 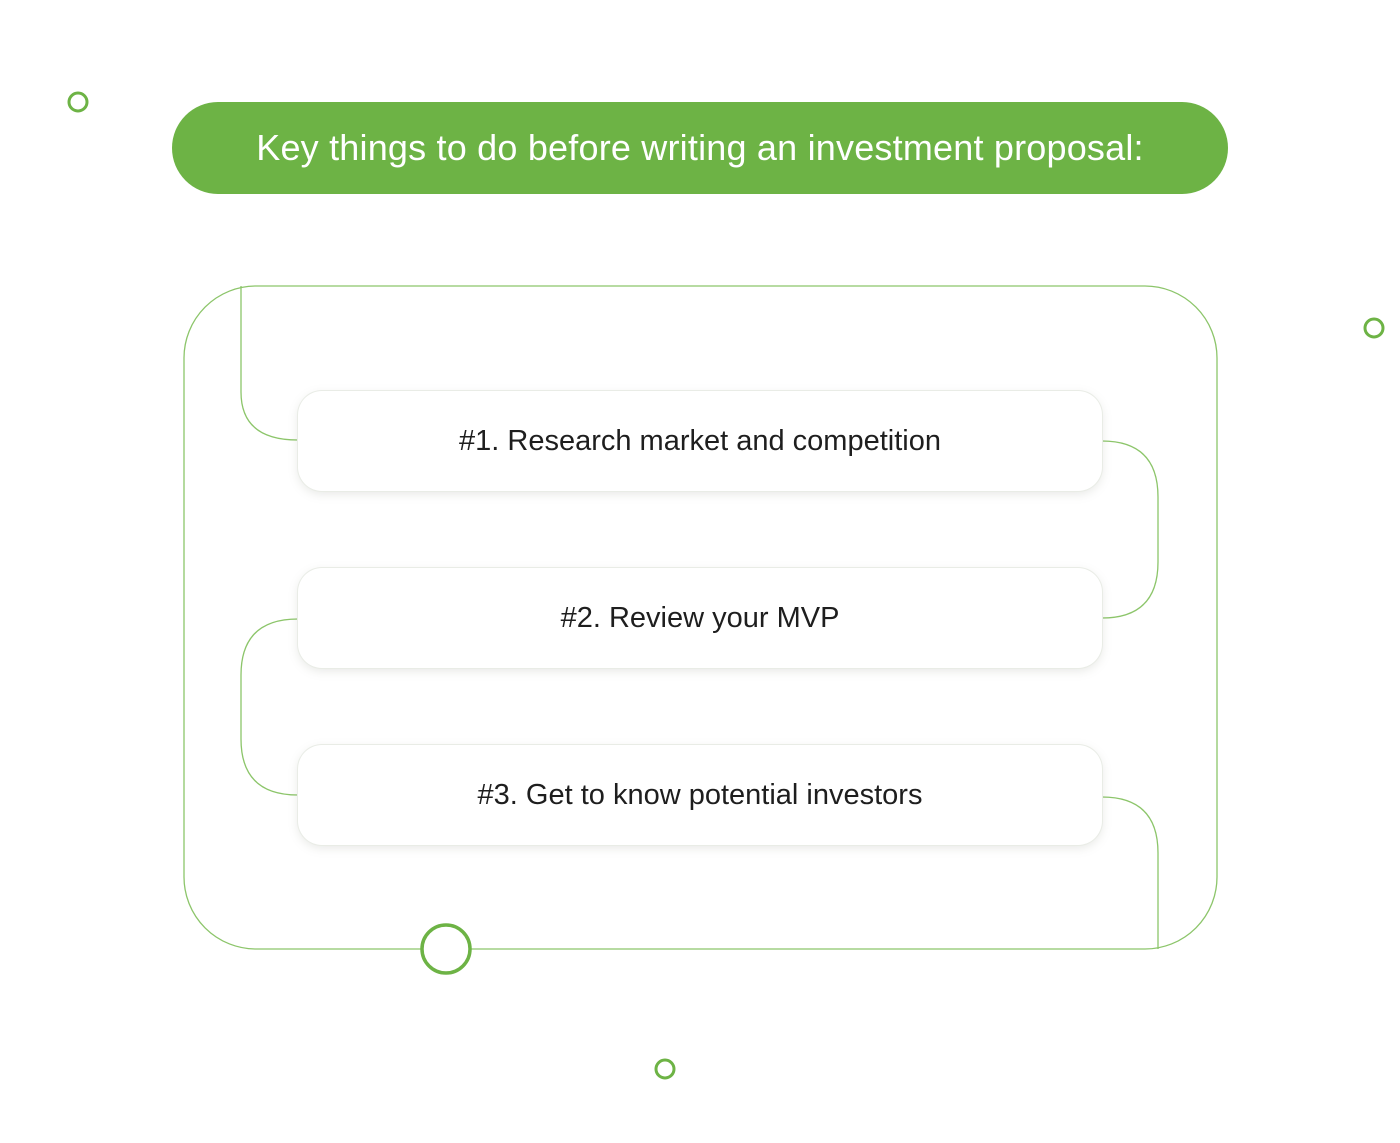 I want to click on step-3-label: #3. Get to know potential investors, so click(x=700, y=794).